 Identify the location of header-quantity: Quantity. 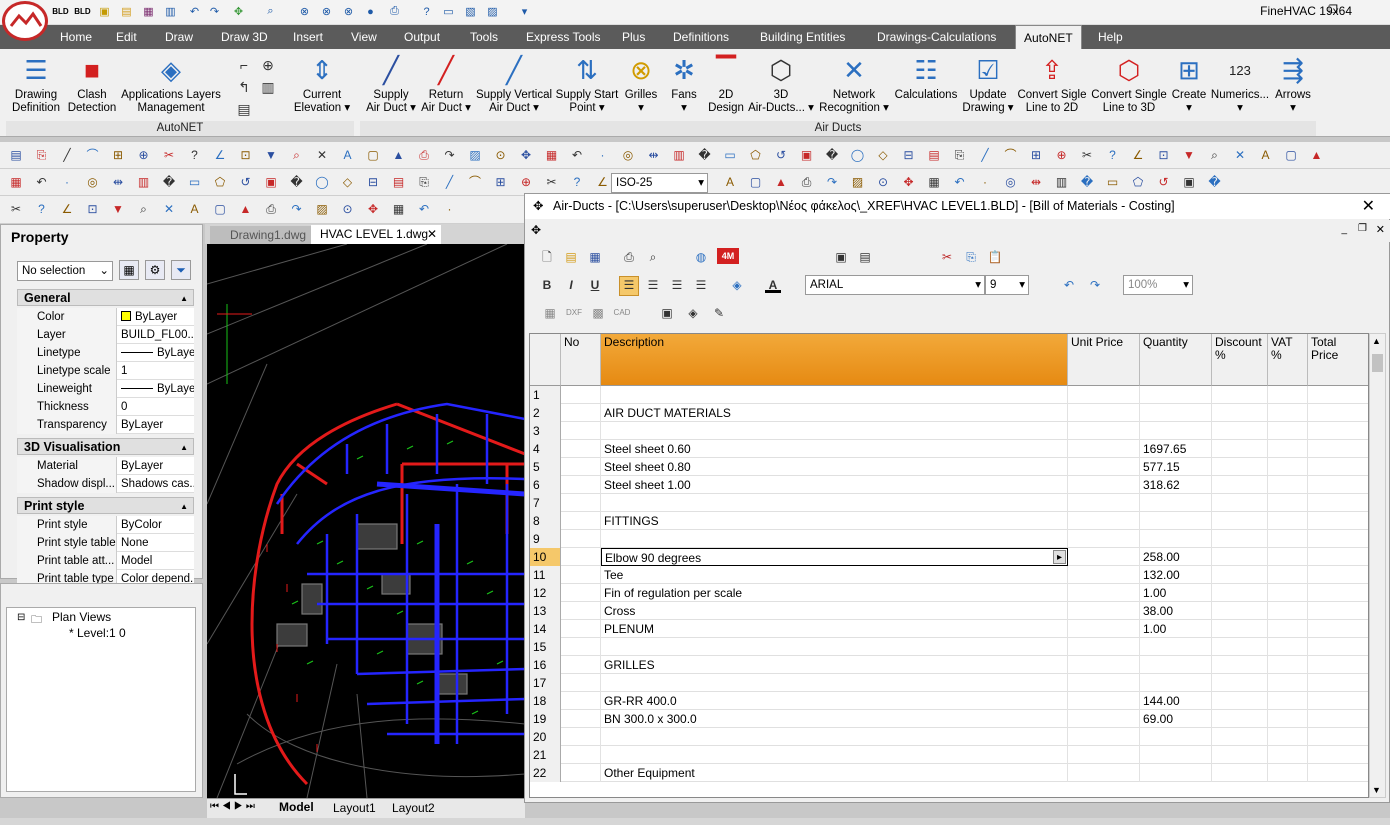
(1176, 360).